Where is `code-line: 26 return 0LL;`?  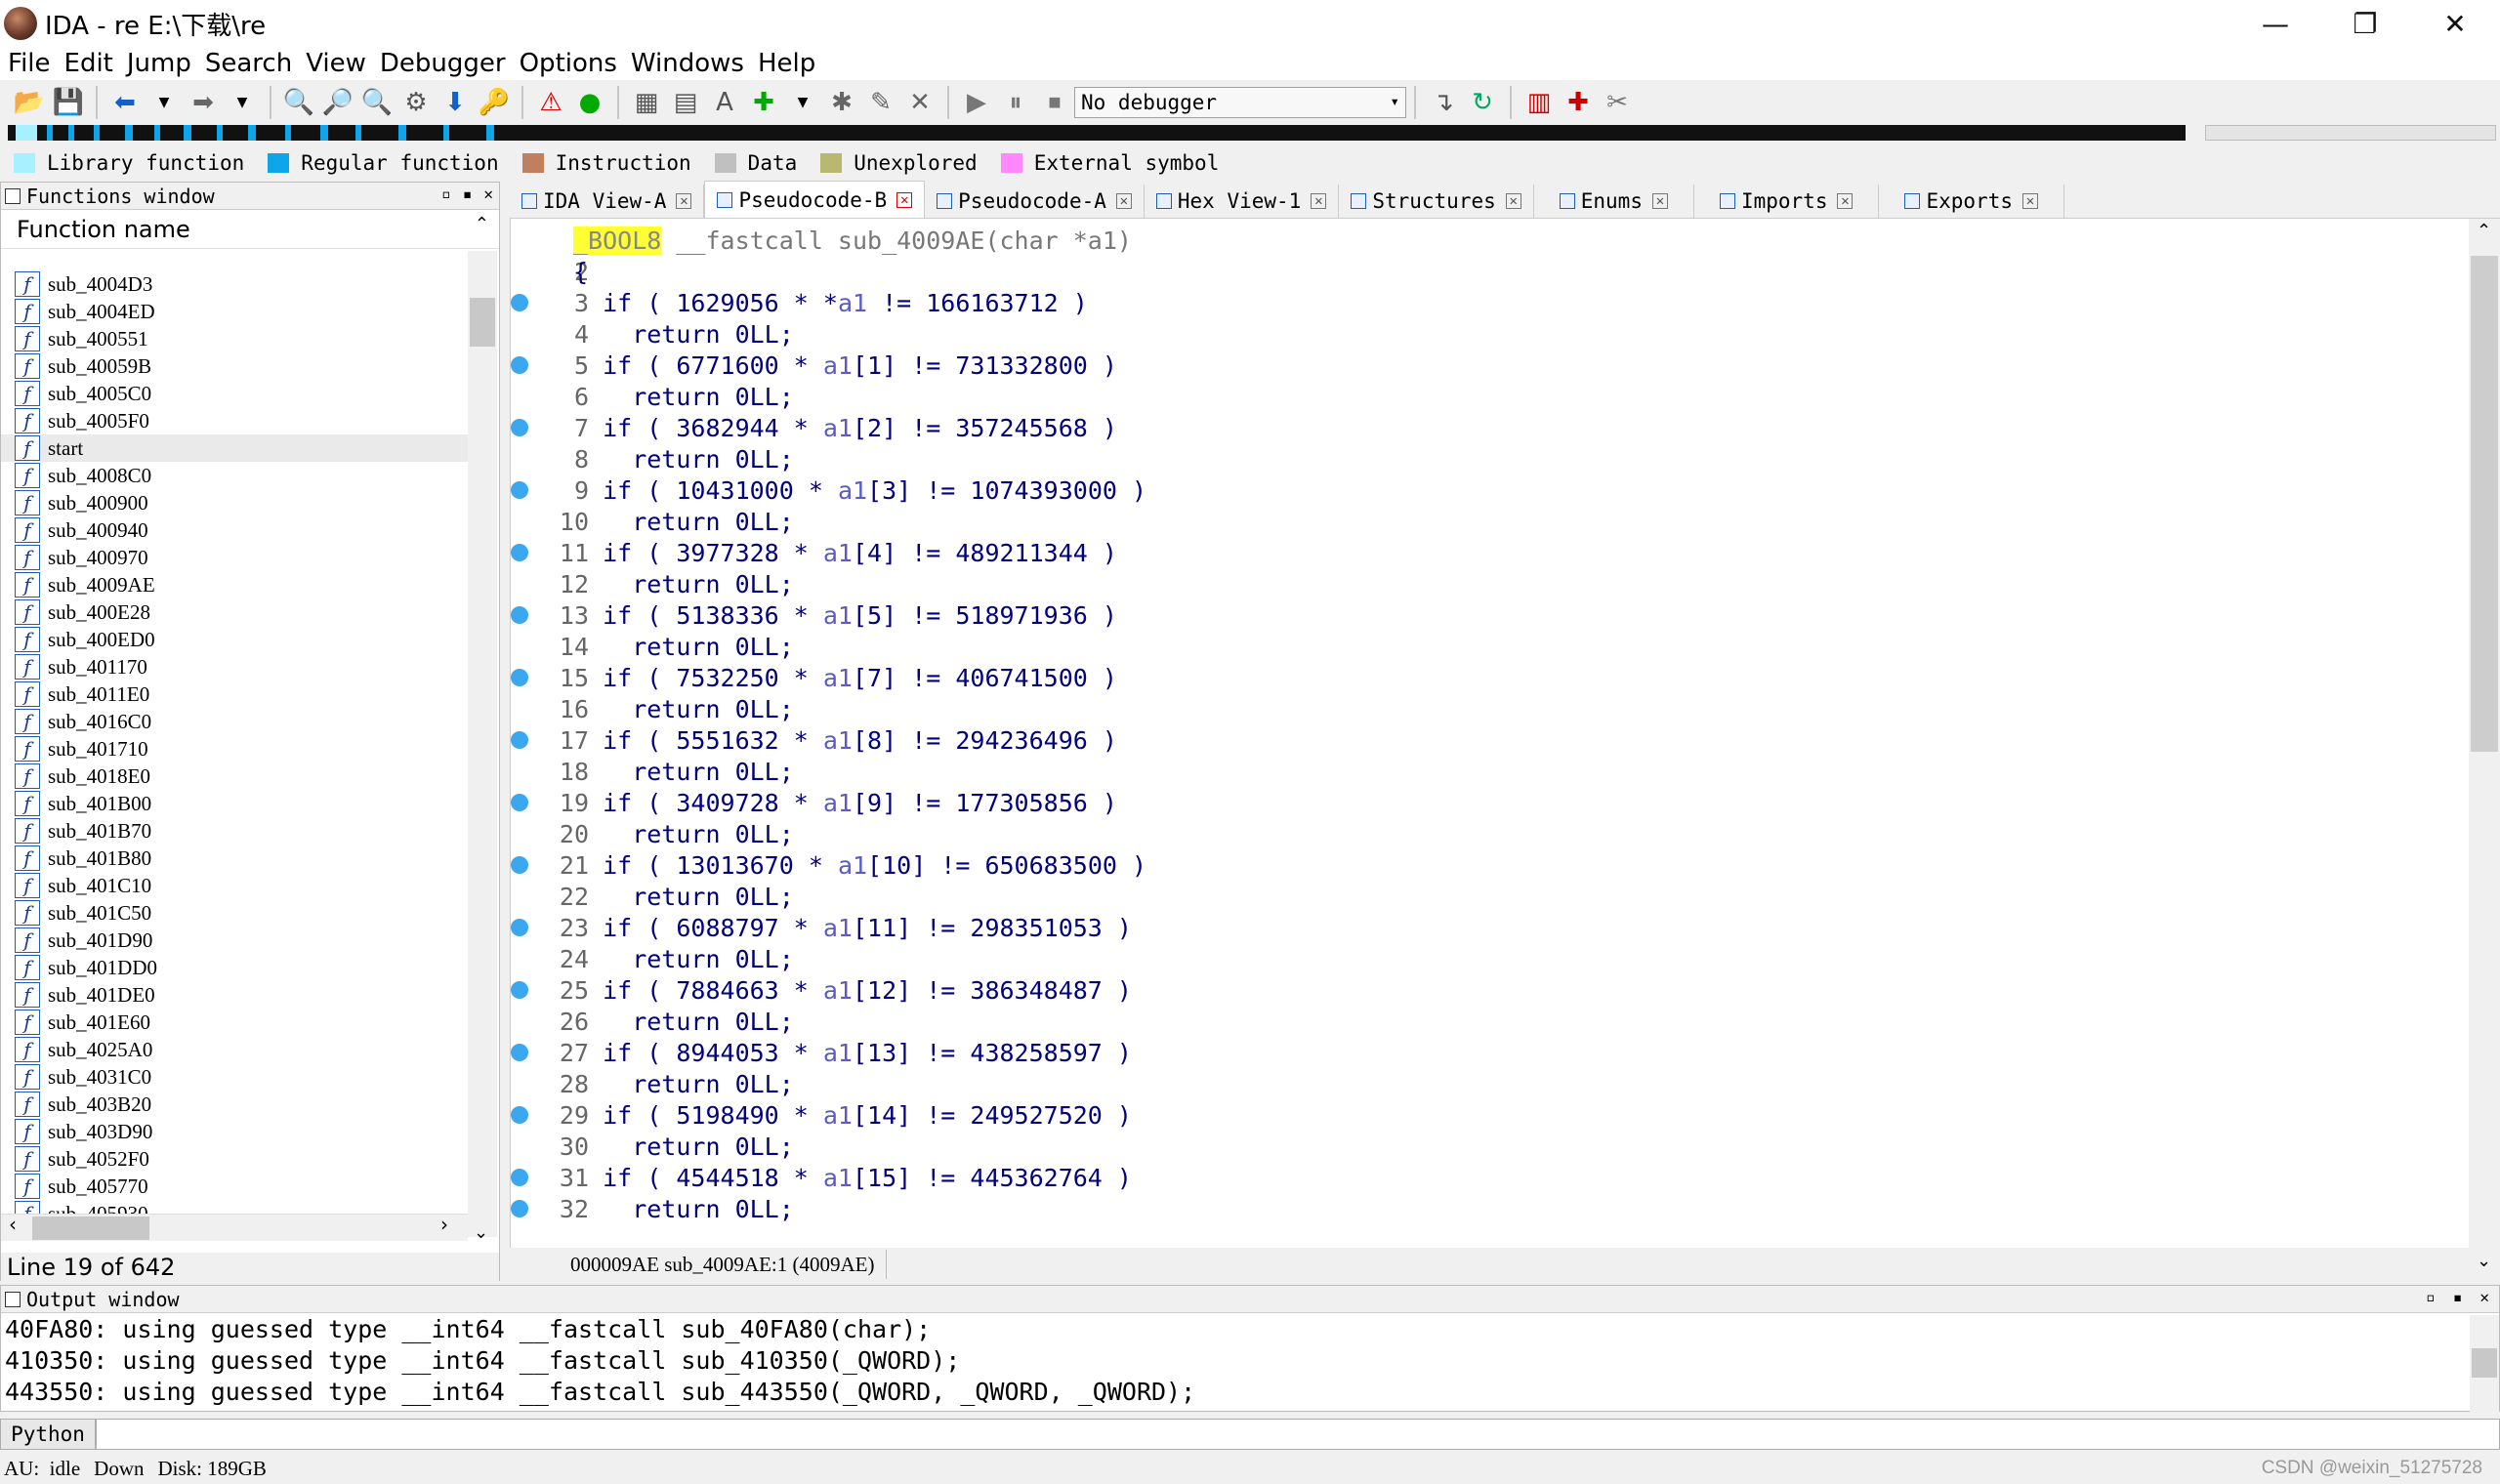 code-line: 26 return 0LL; is located at coordinates (1482, 1022).